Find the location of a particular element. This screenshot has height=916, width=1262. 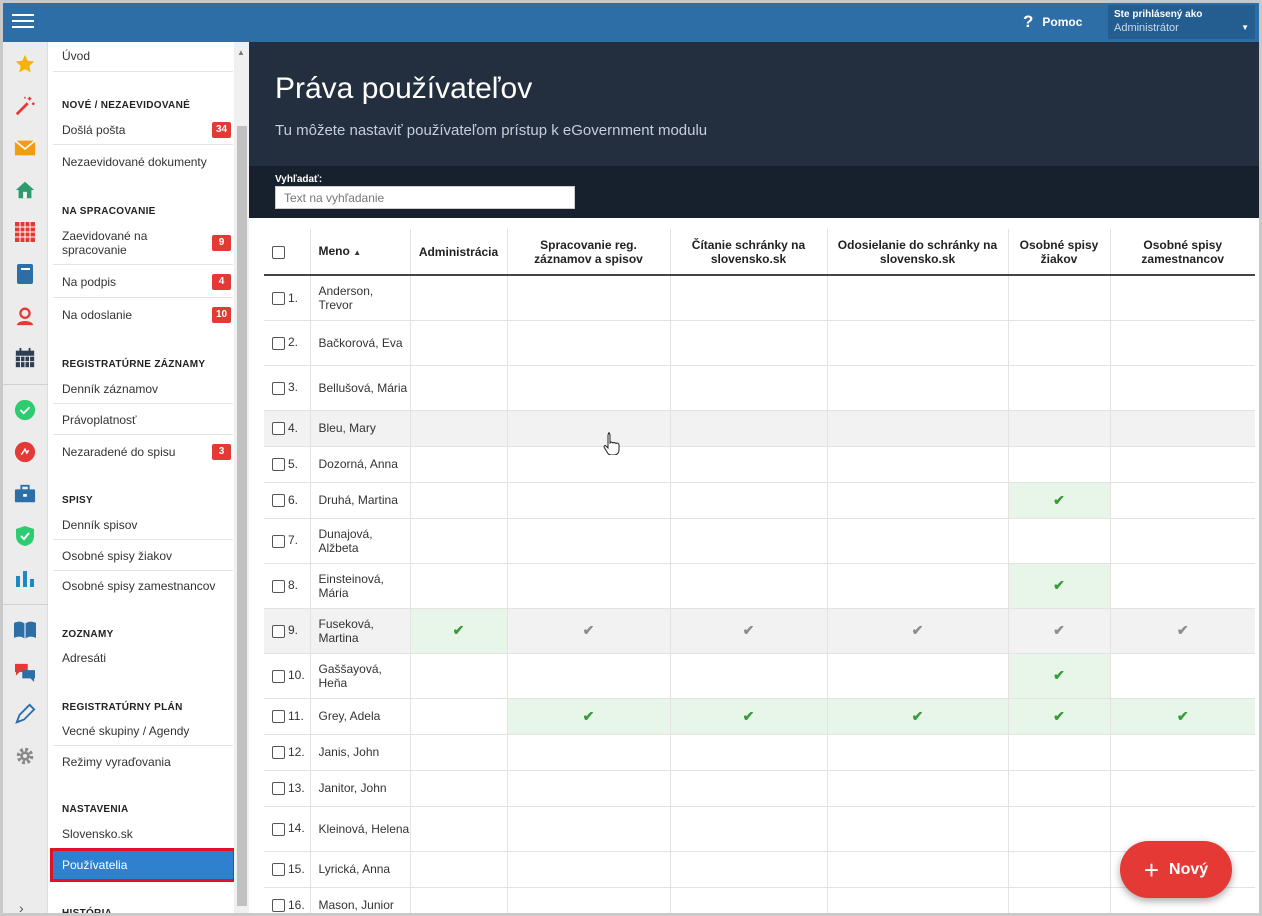

scrollbar-thumb is located at coordinates (242, 516).